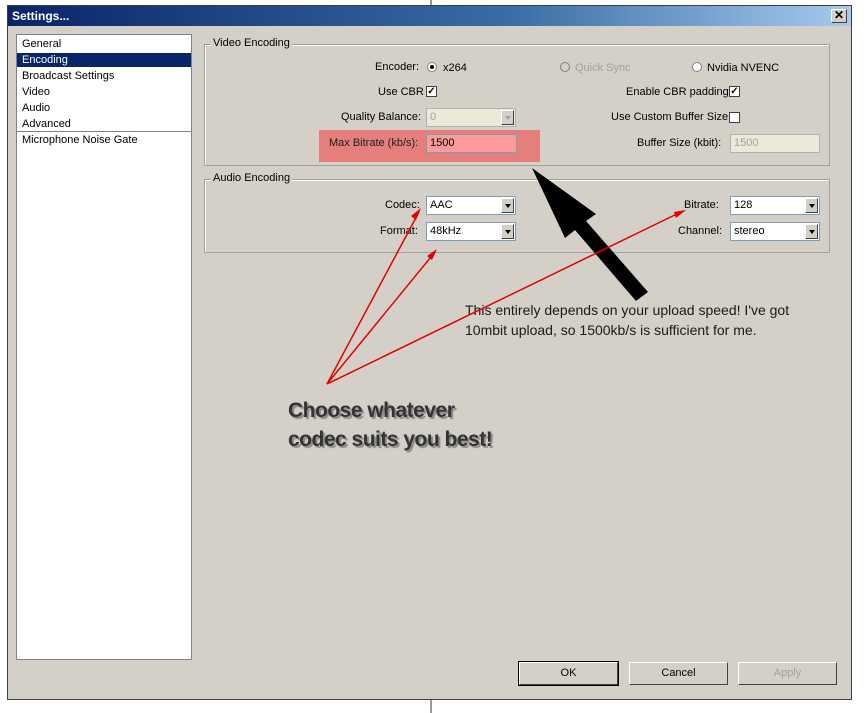 This screenshot has width=867, height=713. Describe the element at coordinates (590, 234) in the screenshot. I see `black-arrow-icon` at that location.